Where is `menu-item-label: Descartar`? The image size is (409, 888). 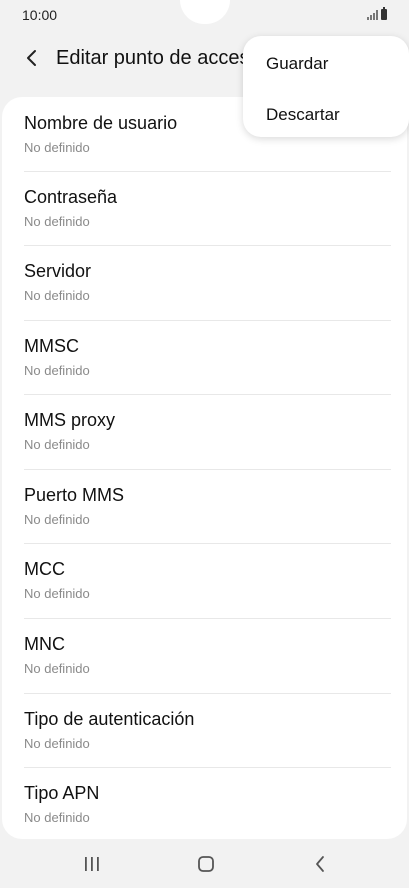
menu-item-label: Descartar is located at coordinates (303, 114).